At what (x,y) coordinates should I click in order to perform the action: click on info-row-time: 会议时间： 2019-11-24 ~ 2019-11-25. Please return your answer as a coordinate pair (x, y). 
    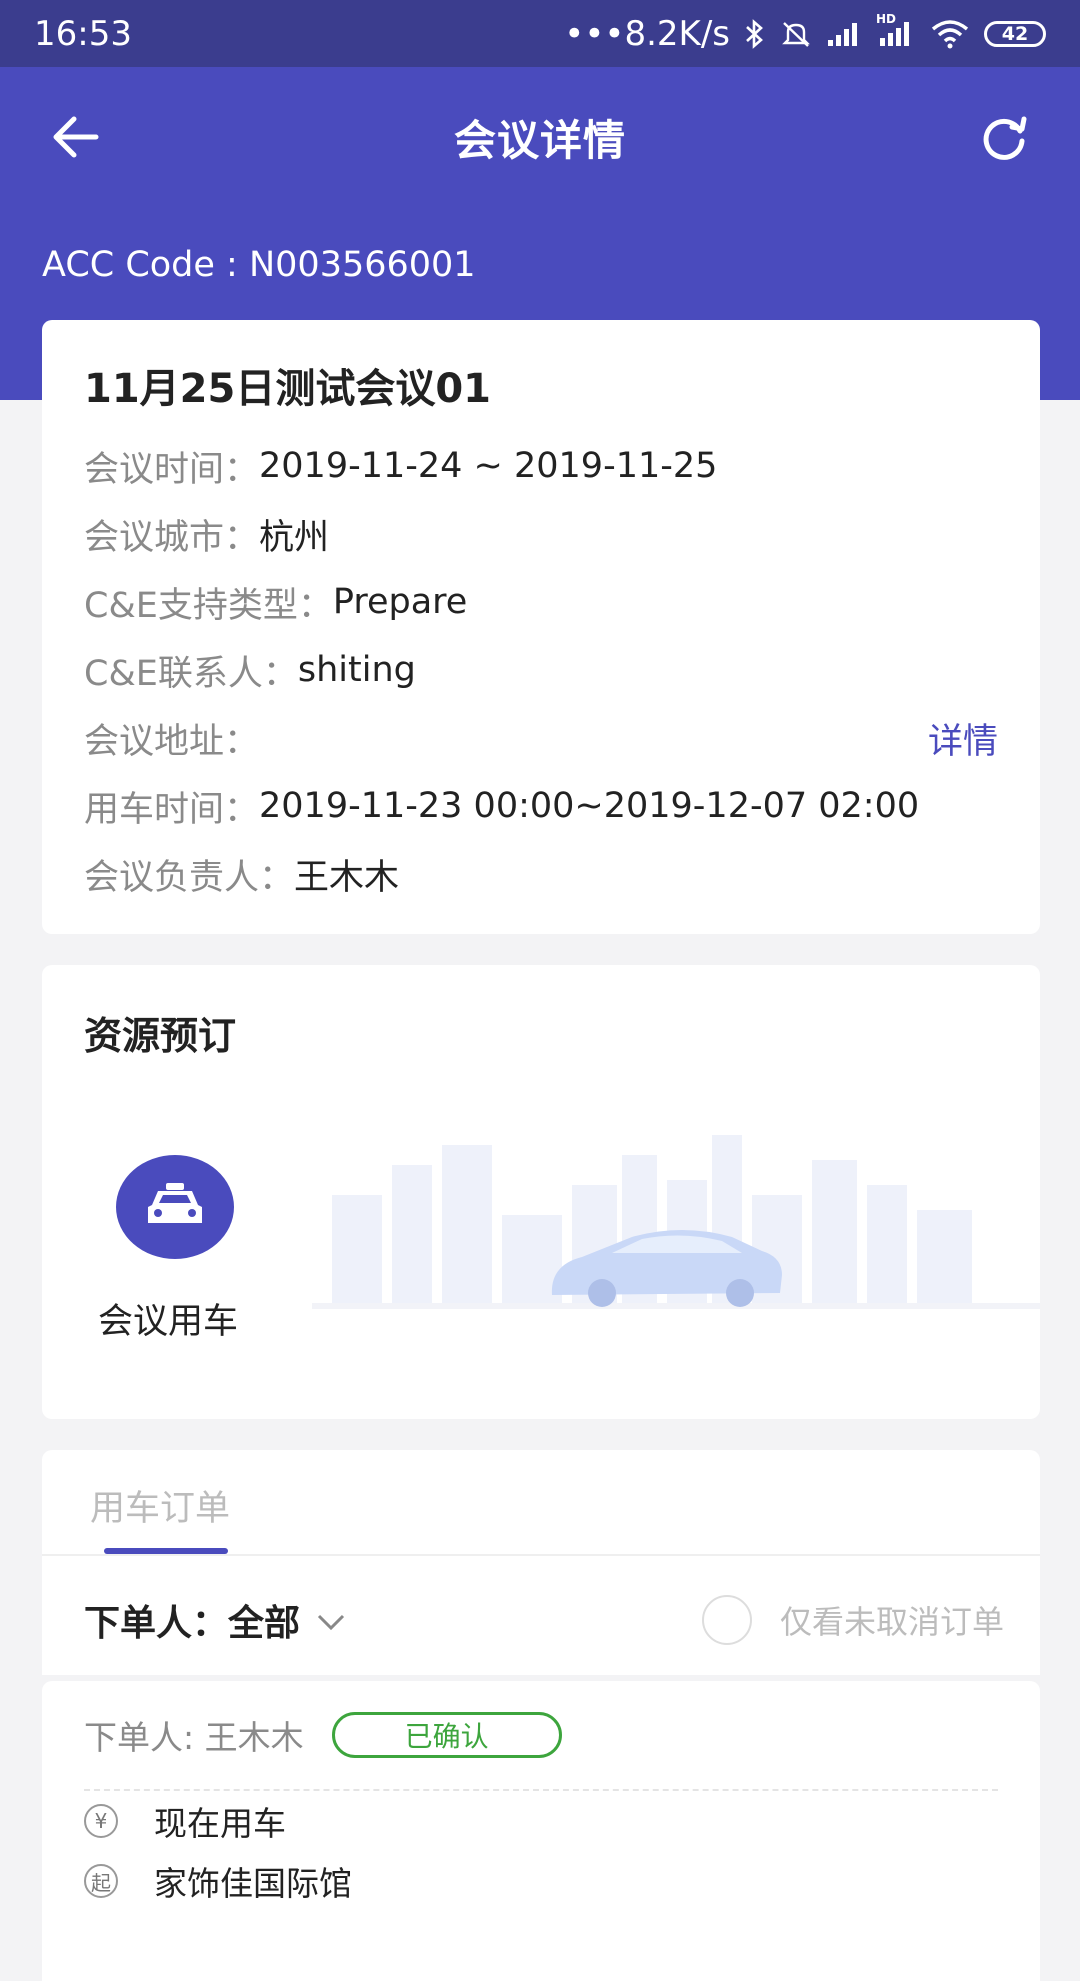
    Looking at the image, I should click on (541, 466).